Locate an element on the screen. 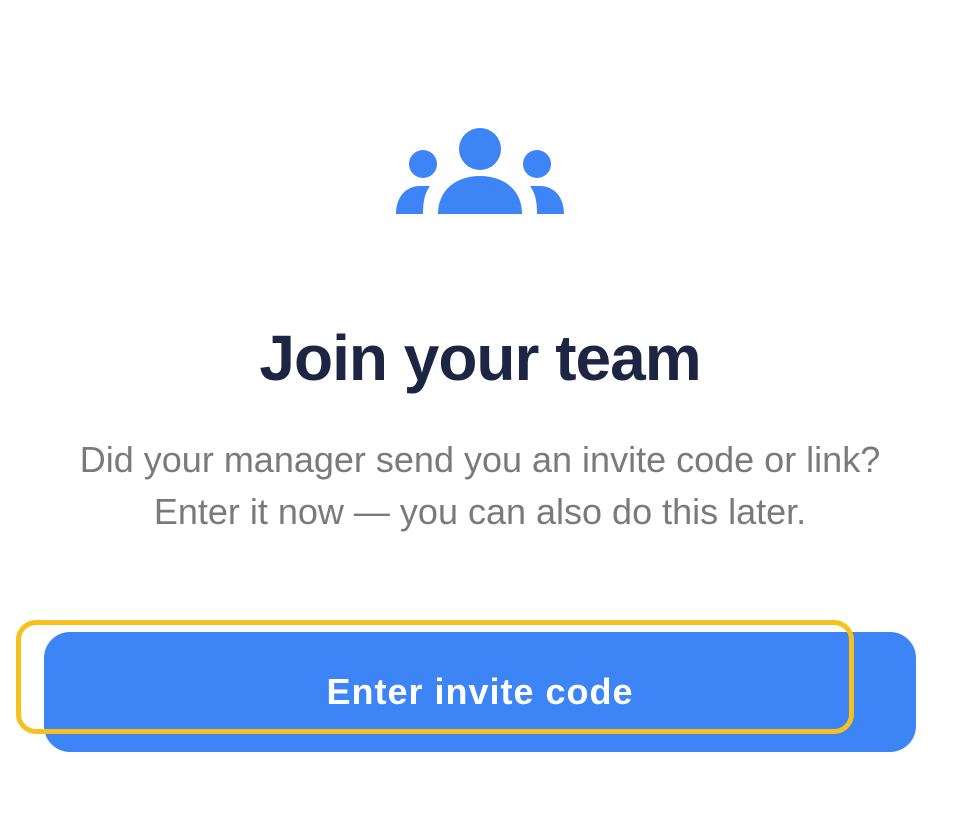  enter-invite-code-label: Enter invite code is located at coordinates (480, 691).